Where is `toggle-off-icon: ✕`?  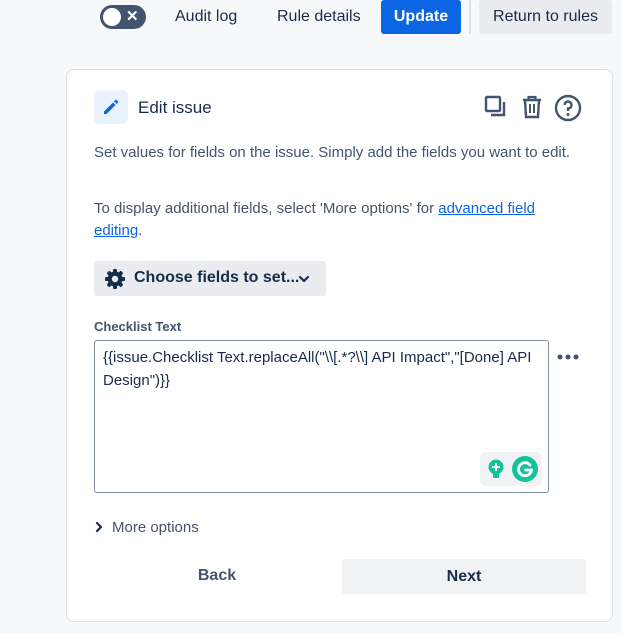
toggle-off-icon: ✕ is located at coordinates (132, 16).